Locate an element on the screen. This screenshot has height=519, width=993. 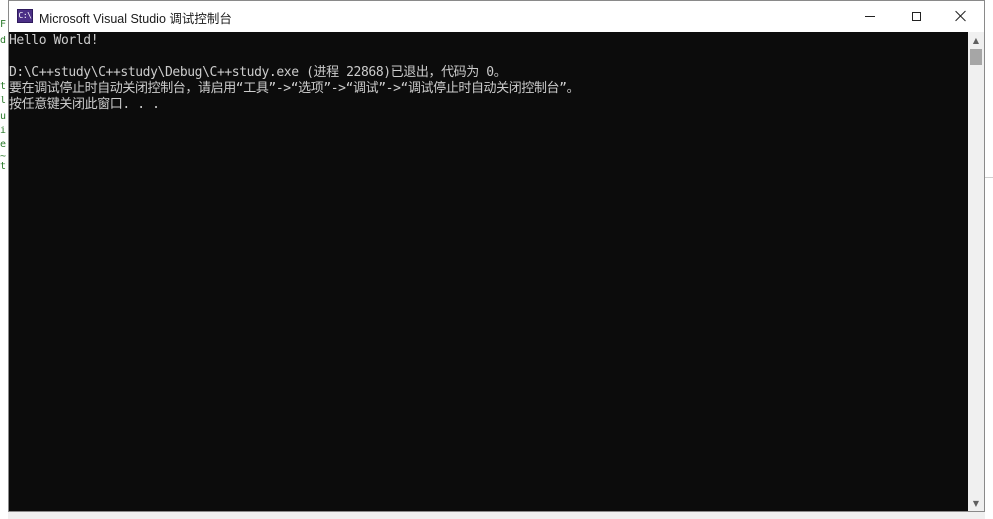
close-icon is located at coordinates (961, 16).